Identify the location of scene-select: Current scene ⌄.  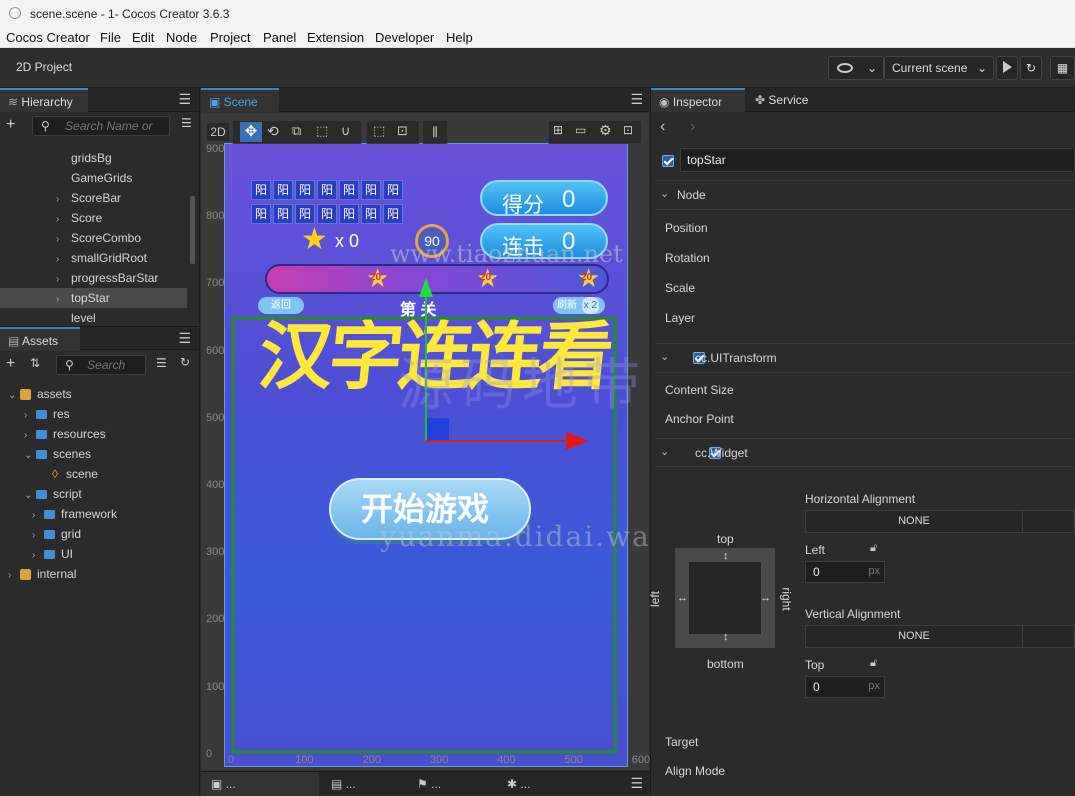
(939, 68).